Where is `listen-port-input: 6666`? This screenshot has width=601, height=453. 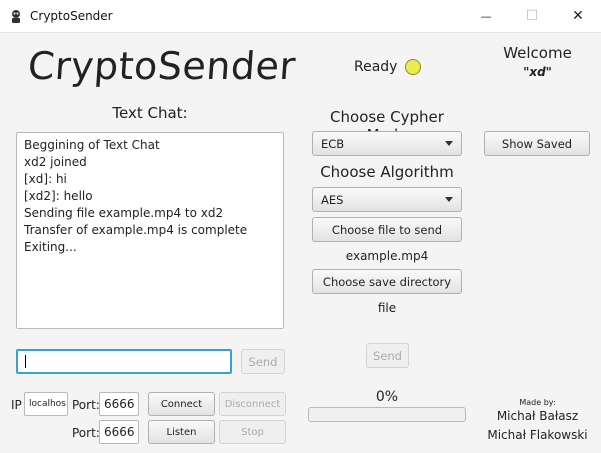
listen-port-input: 6666 is located at coordinates (119, 432).